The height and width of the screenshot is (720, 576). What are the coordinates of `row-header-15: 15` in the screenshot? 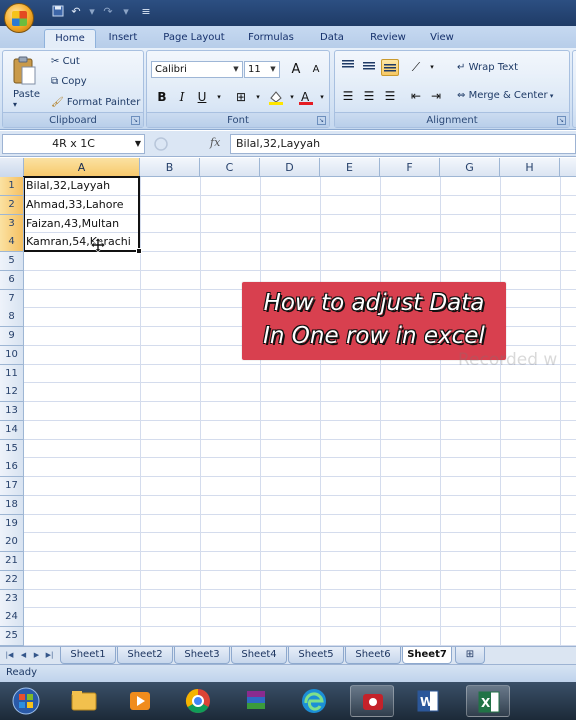 It's located at (12, 449).